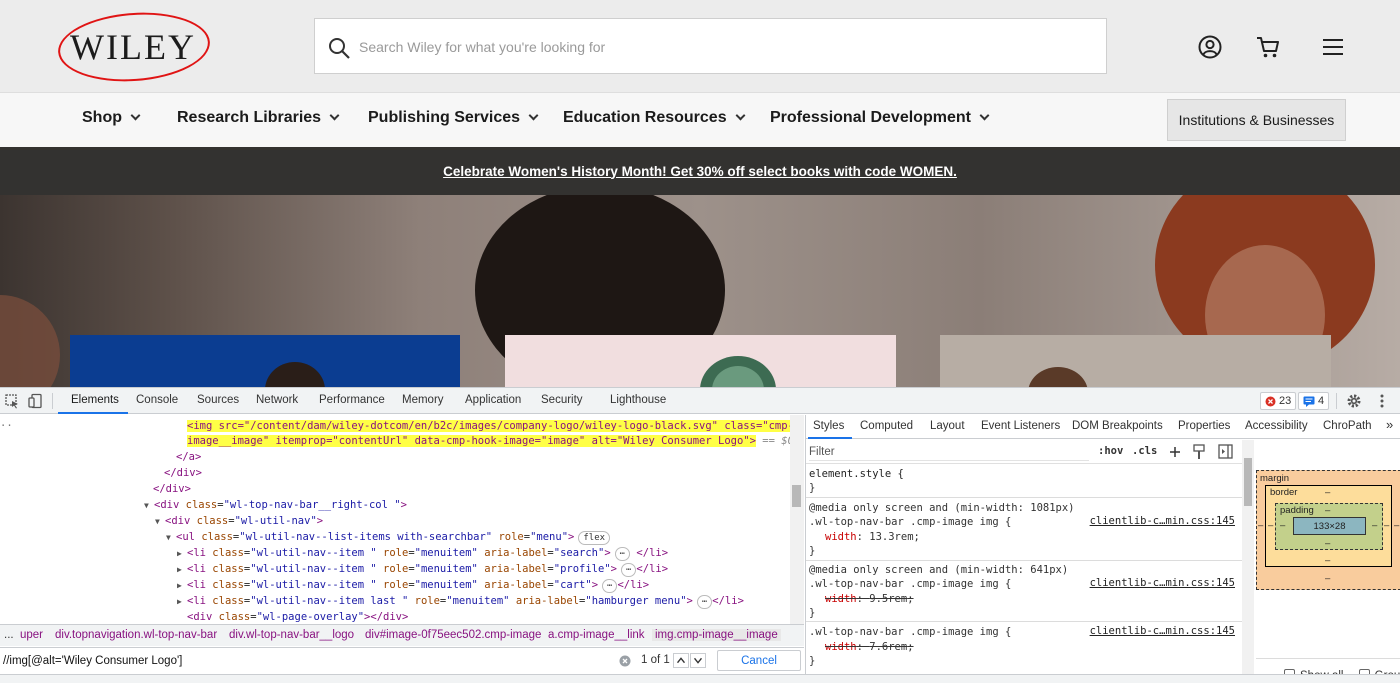 The image size is (1400, 683). Describe the element at coordinates (880, 118) in the screenshot. I see `nav-professional-development: Professional Development` at that location.